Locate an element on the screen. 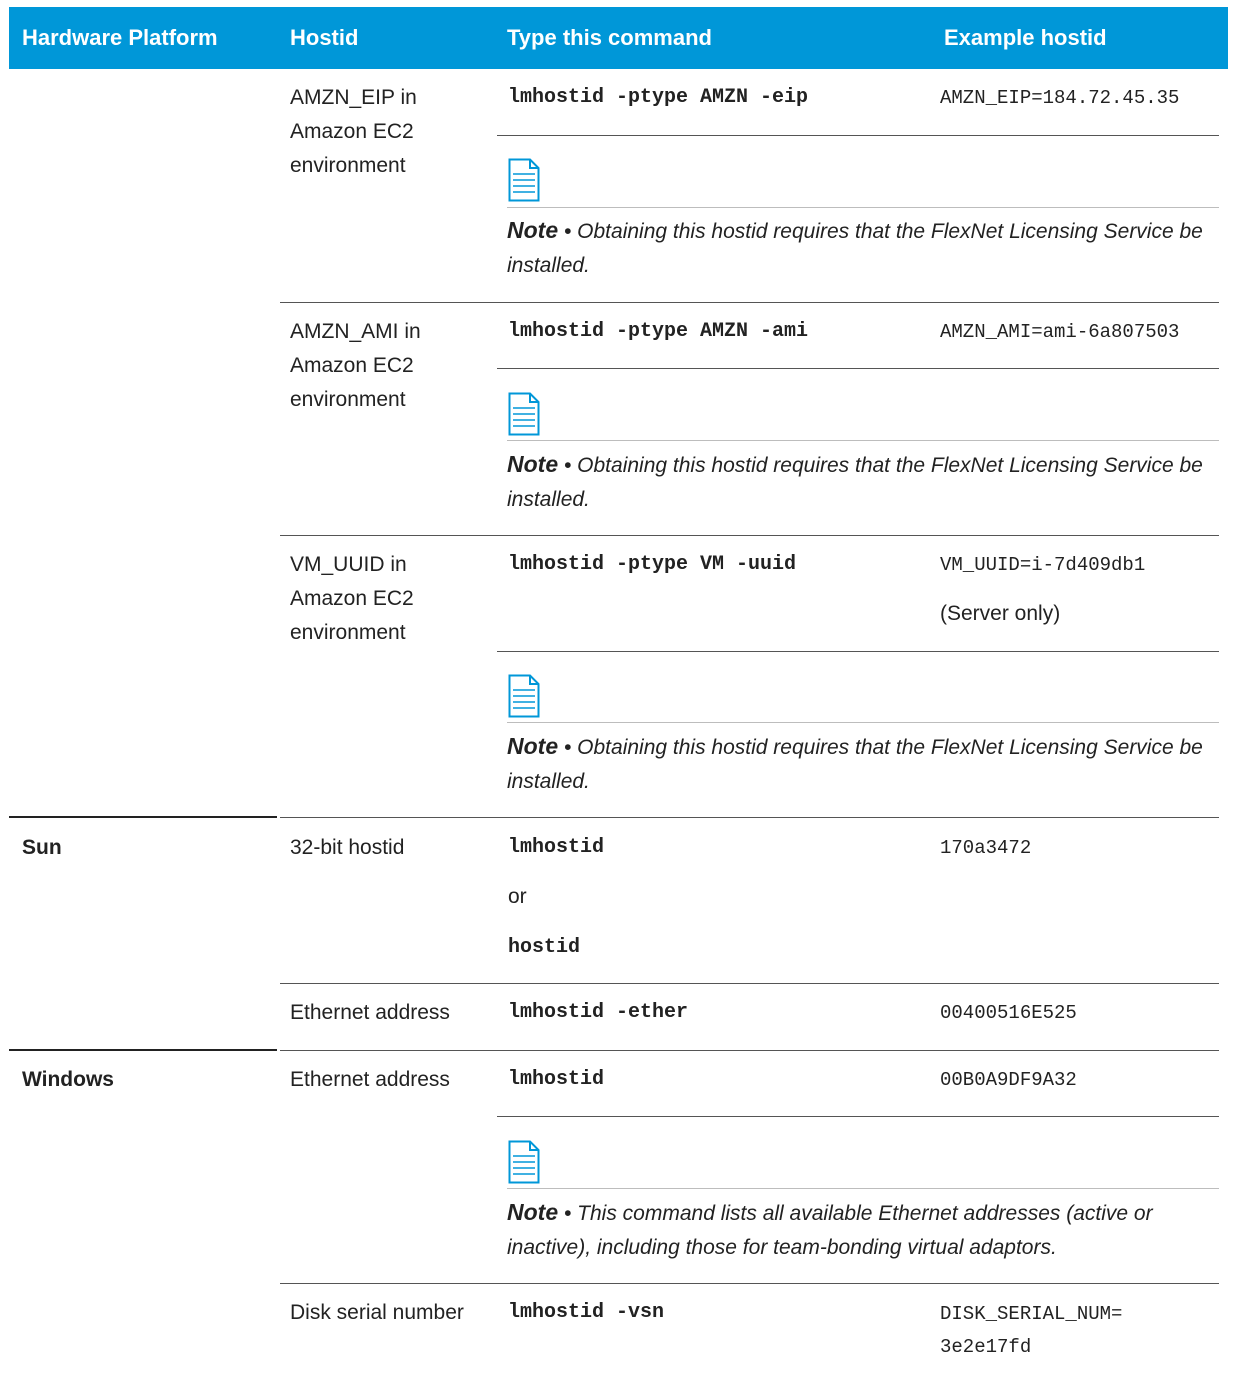  hostid-cell: VM_UUID in Amazon EC2 environment is located at coordinates (352, 598).